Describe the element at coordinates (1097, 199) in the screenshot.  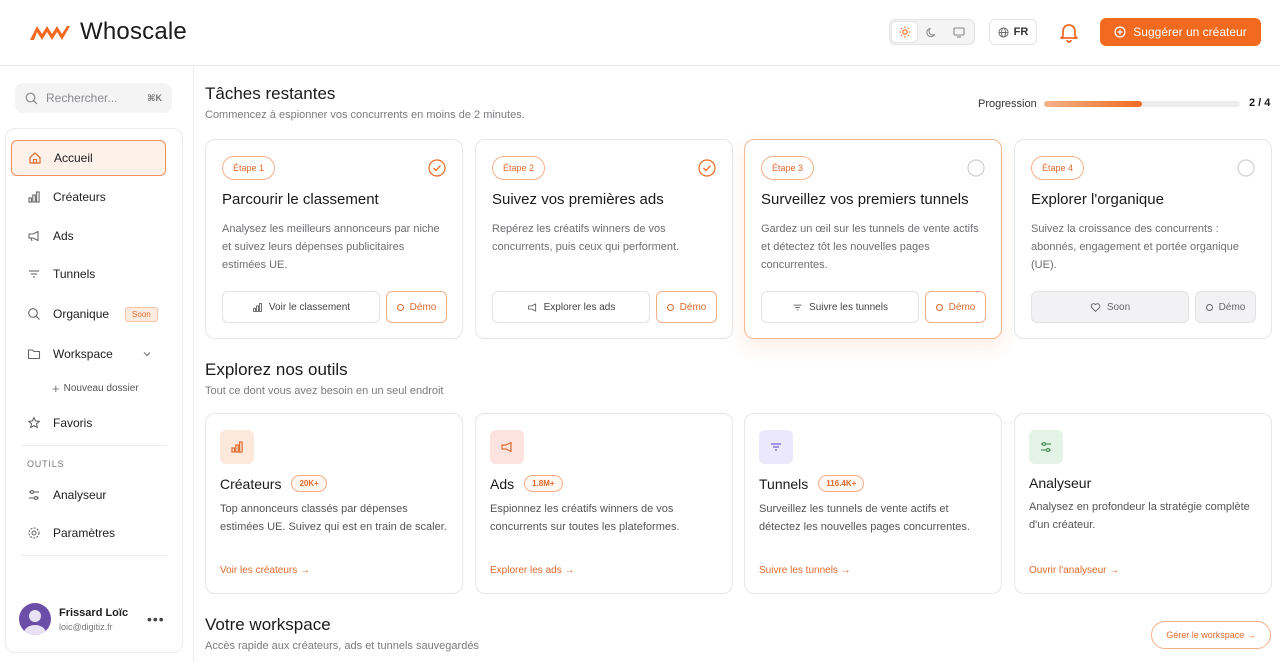
I see `step-title: Explorer l'organique` at that location.